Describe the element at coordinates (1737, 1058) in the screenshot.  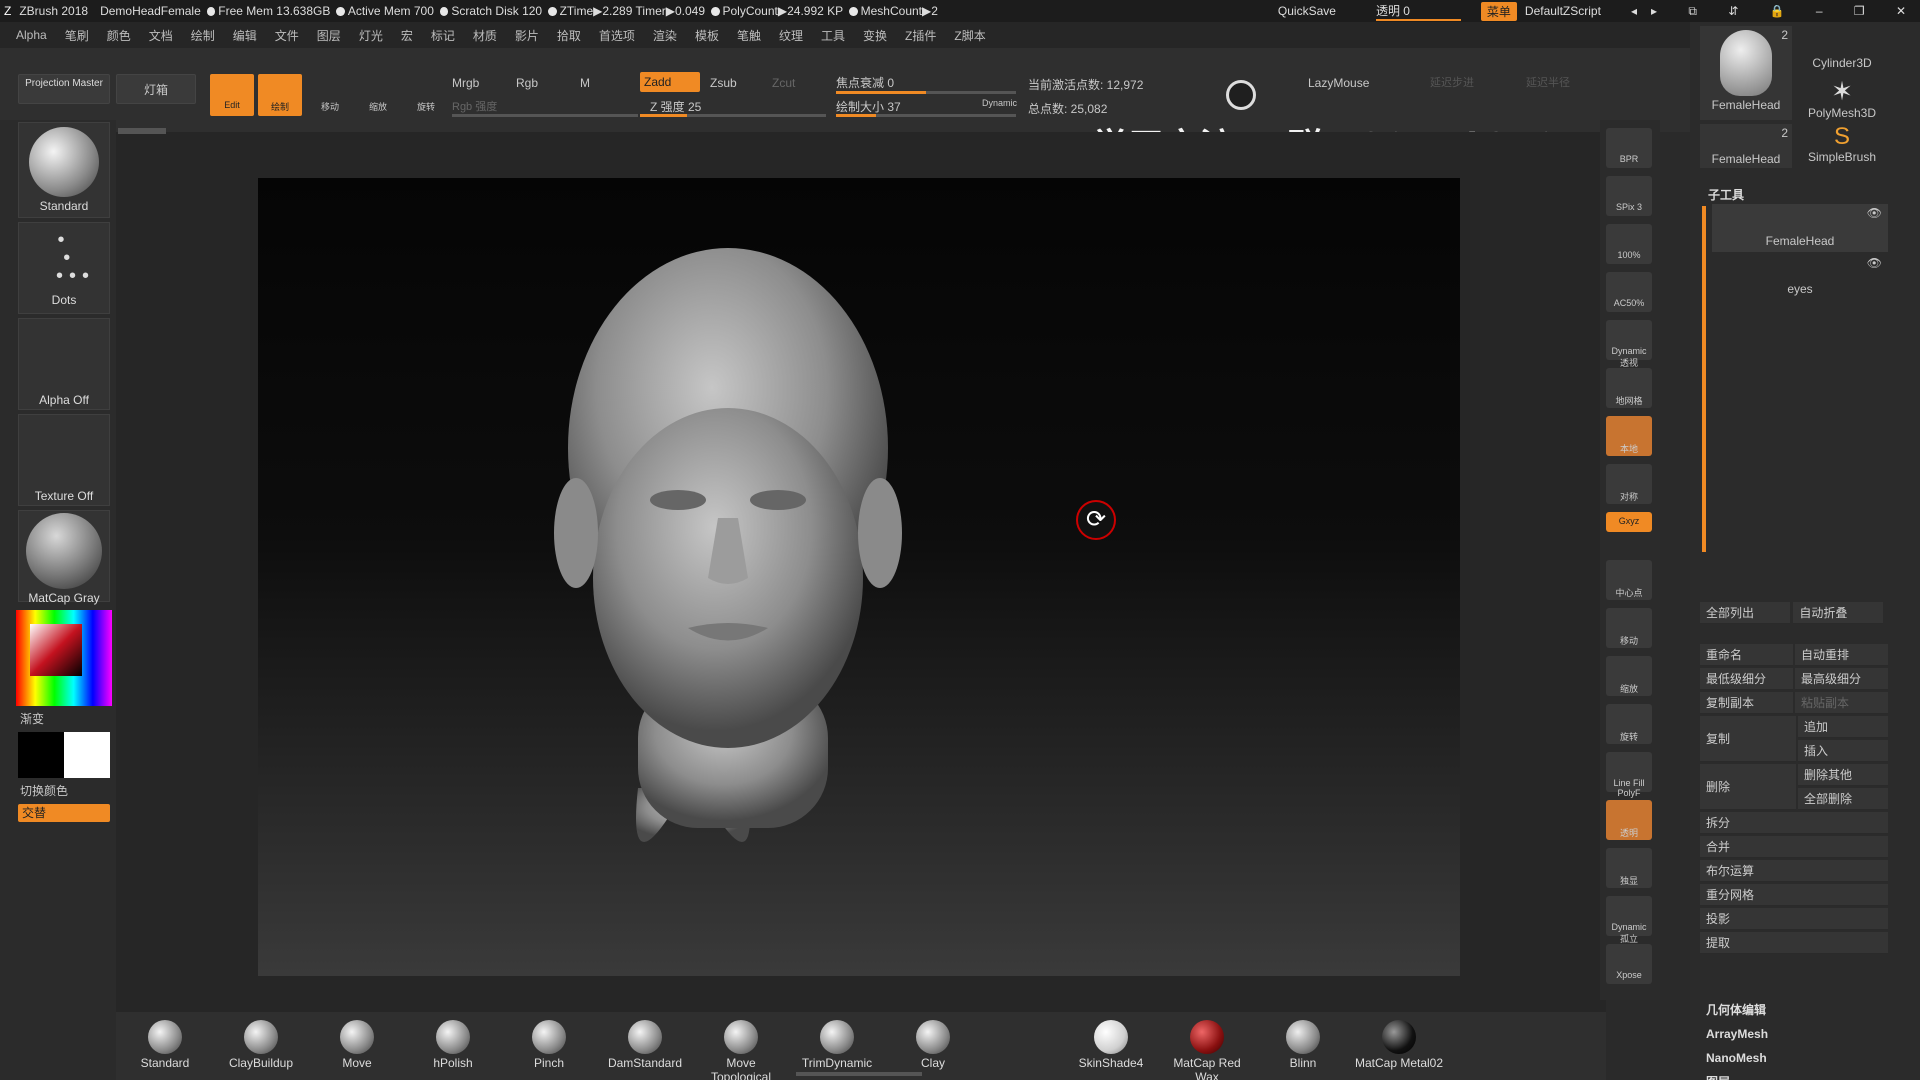
I see `nanomesh-menu: NanoMesh` at that location.